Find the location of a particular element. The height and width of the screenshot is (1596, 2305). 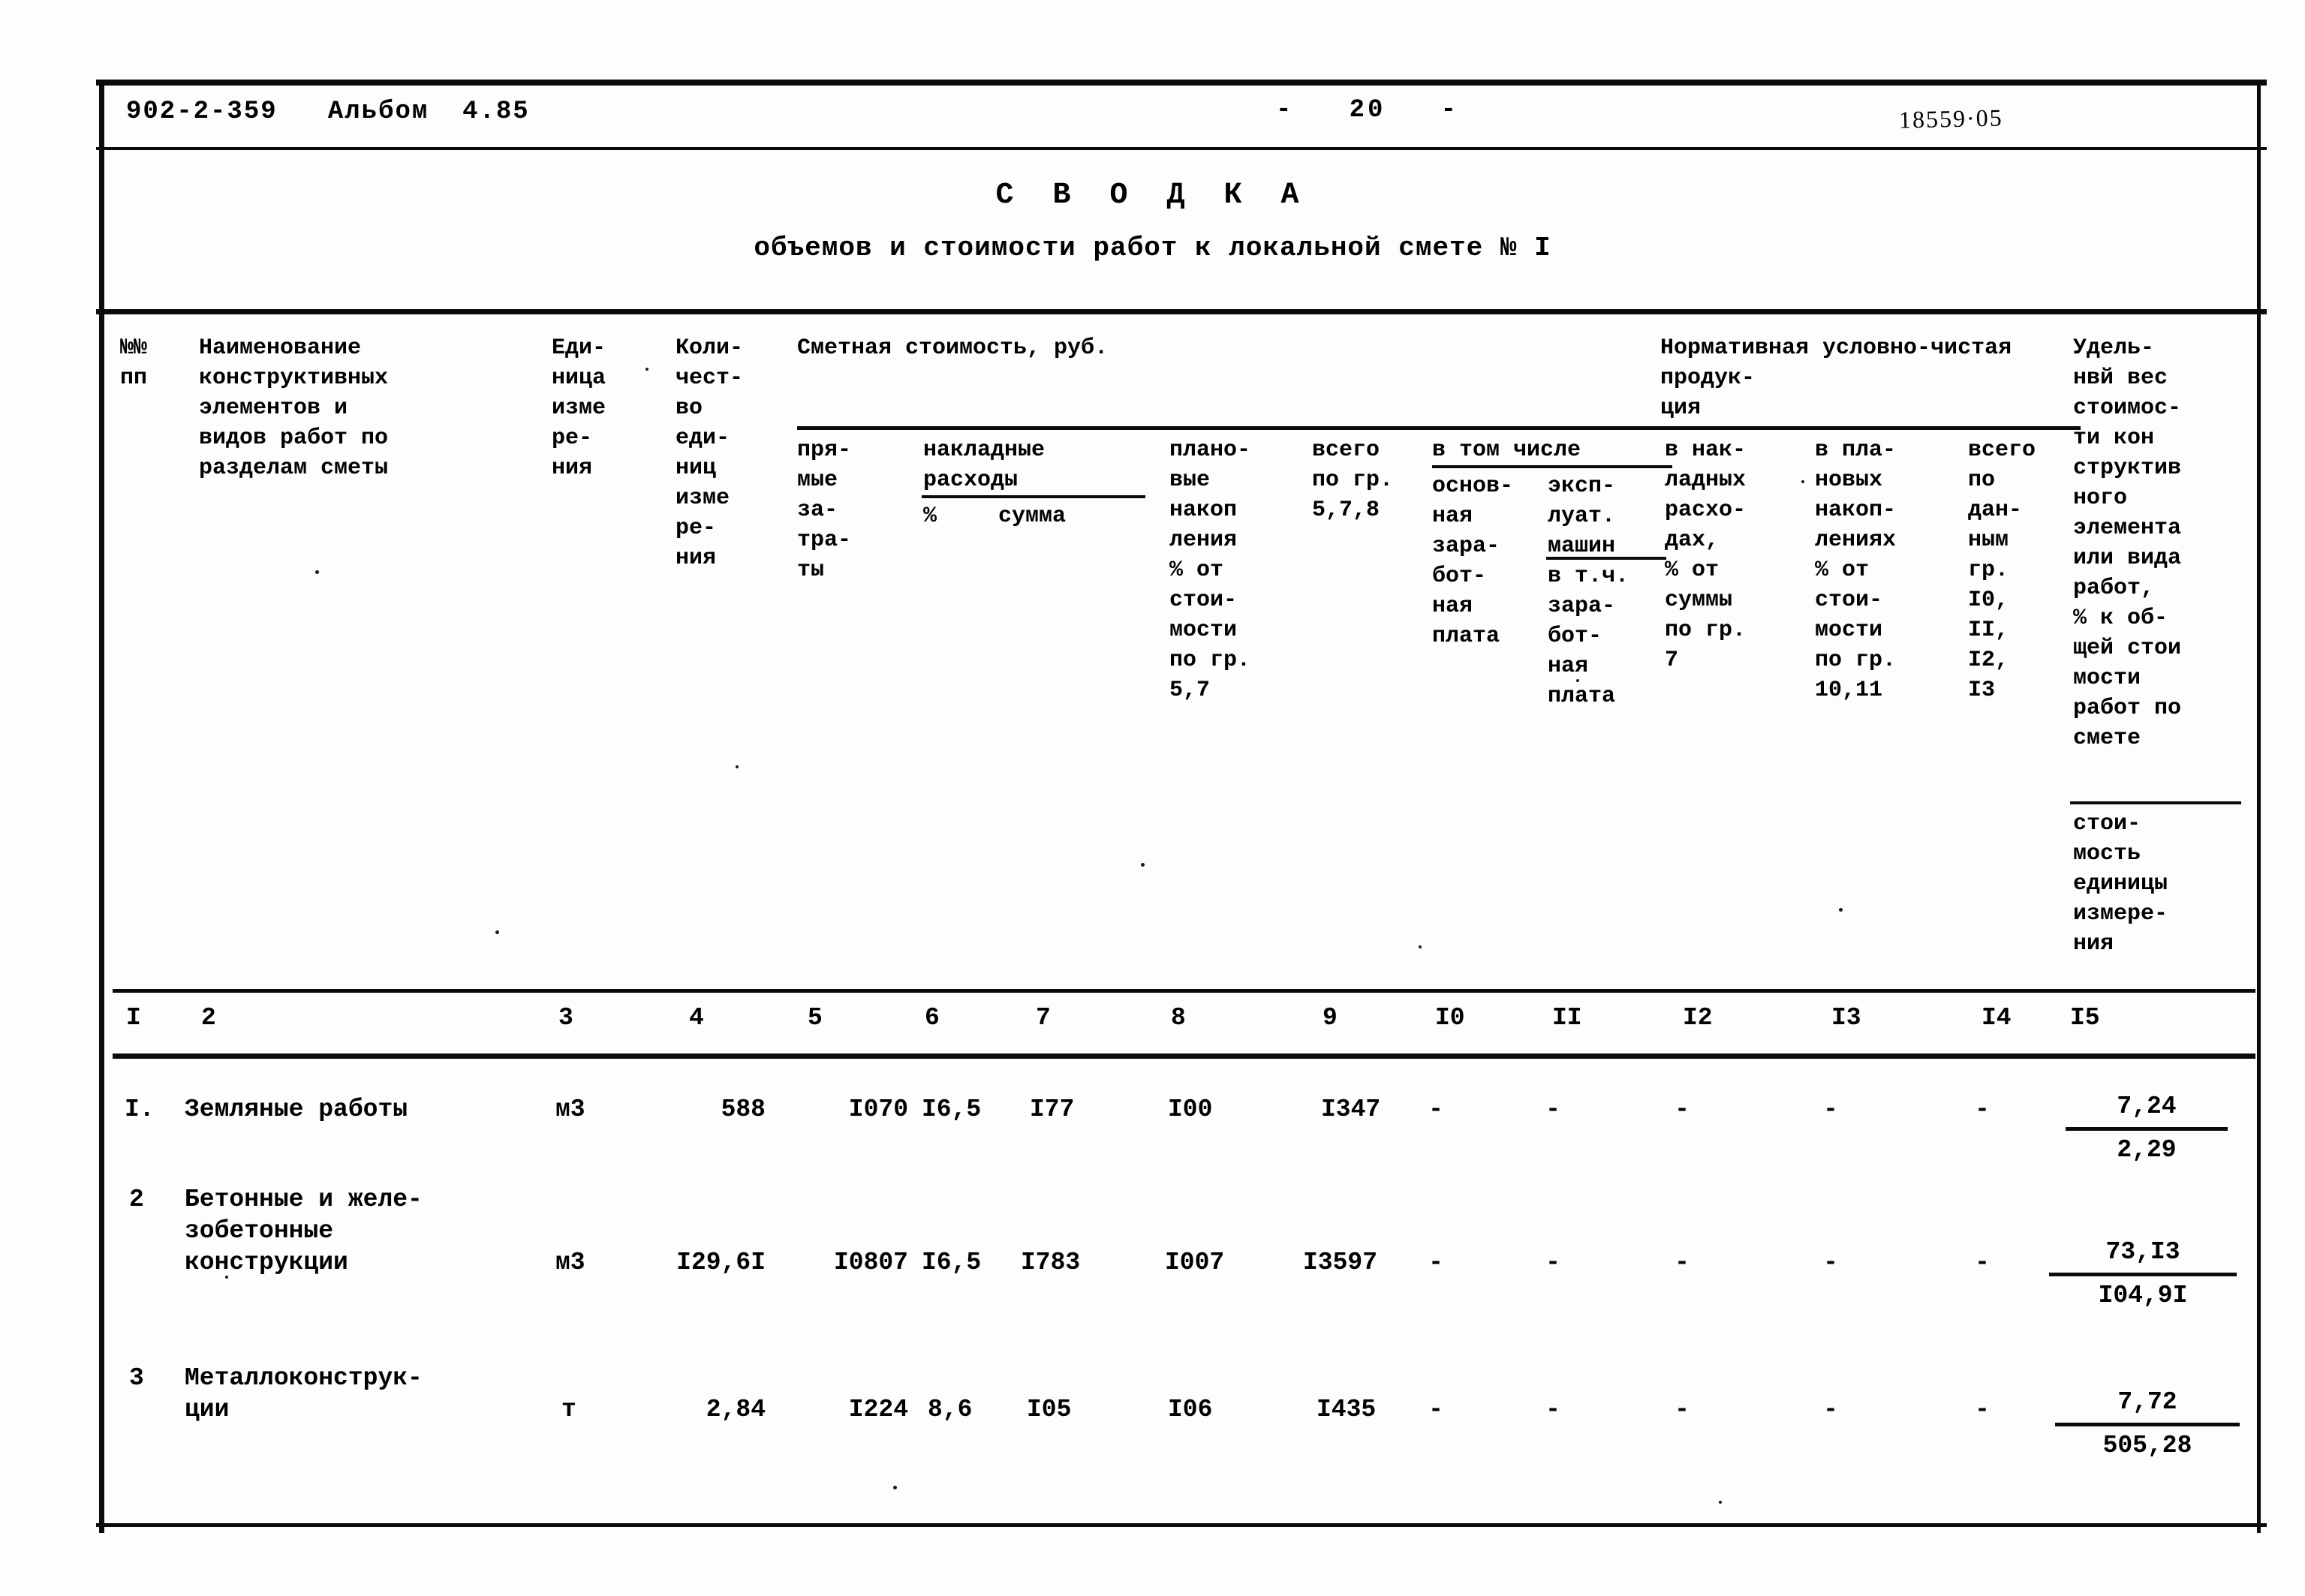

header-group-estimate-cost: Сметная стоимость, руб. is located at coordinates (953, 348).